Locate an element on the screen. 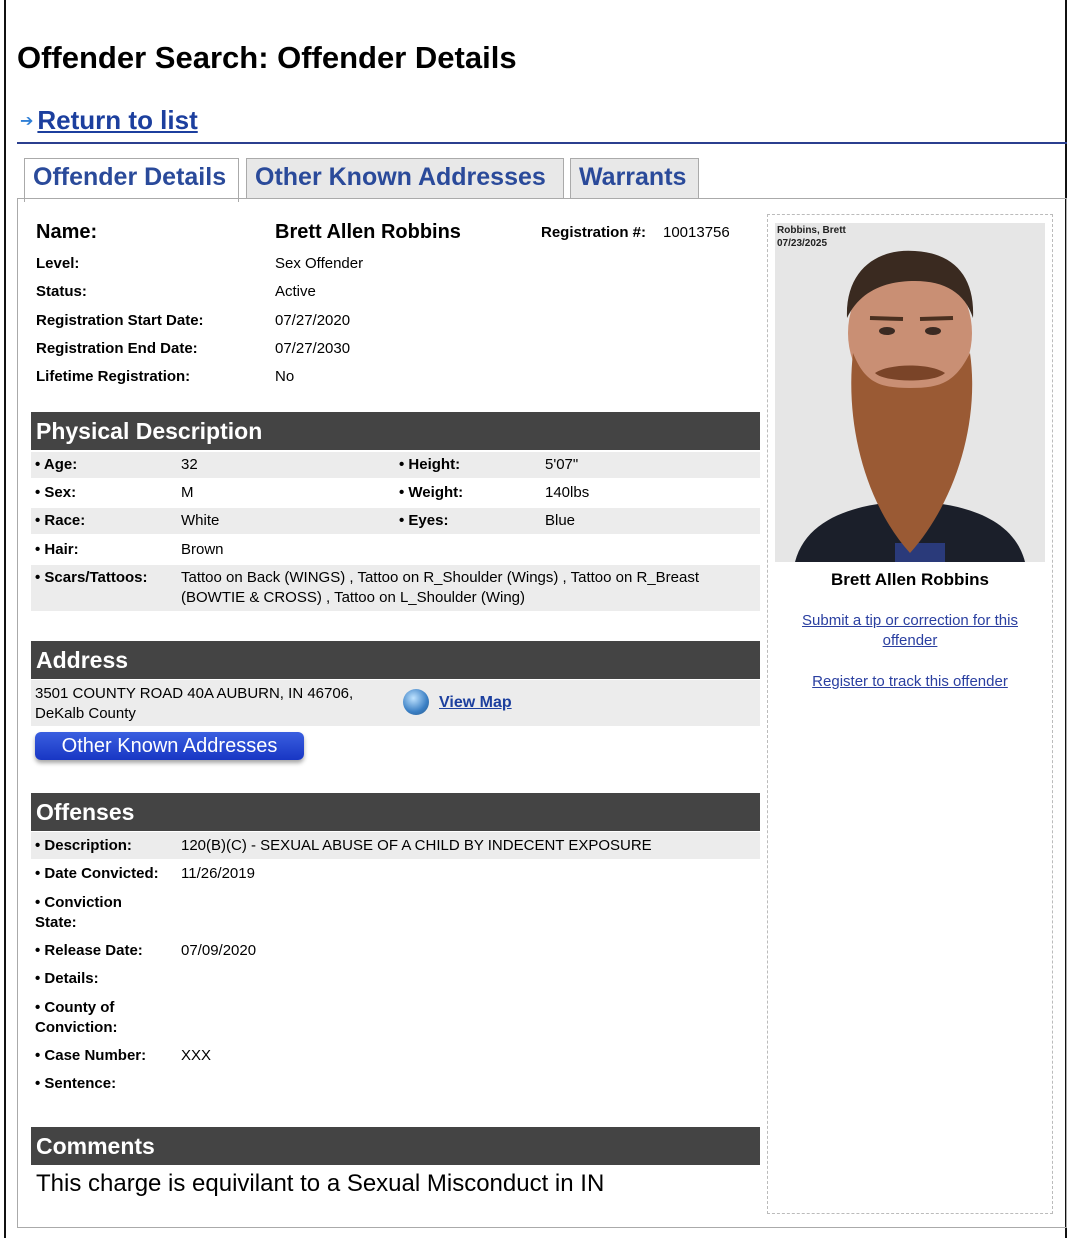  globe-icon is located at coordinates (416, 702).